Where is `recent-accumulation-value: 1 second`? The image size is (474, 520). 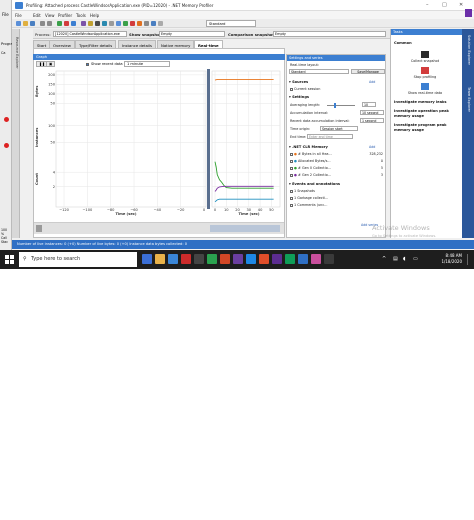 recent-accumulation-value: 1 second is located at coordinates (372, 120).